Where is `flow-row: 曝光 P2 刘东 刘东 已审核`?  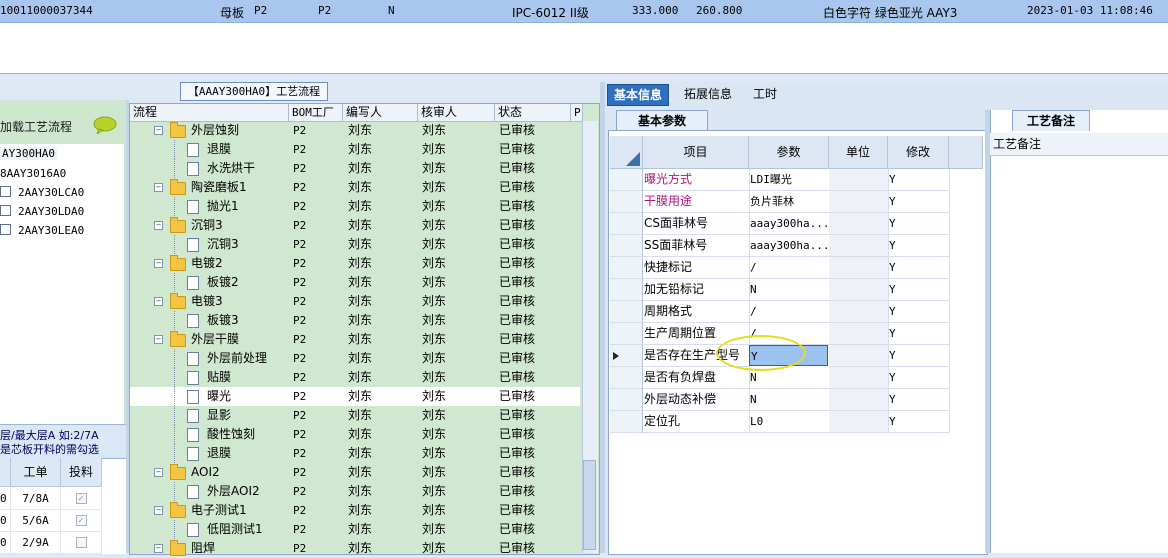 flow-row: 曝光 P2 刘东 刘东 已审核 is located at coordinates (355, 396).